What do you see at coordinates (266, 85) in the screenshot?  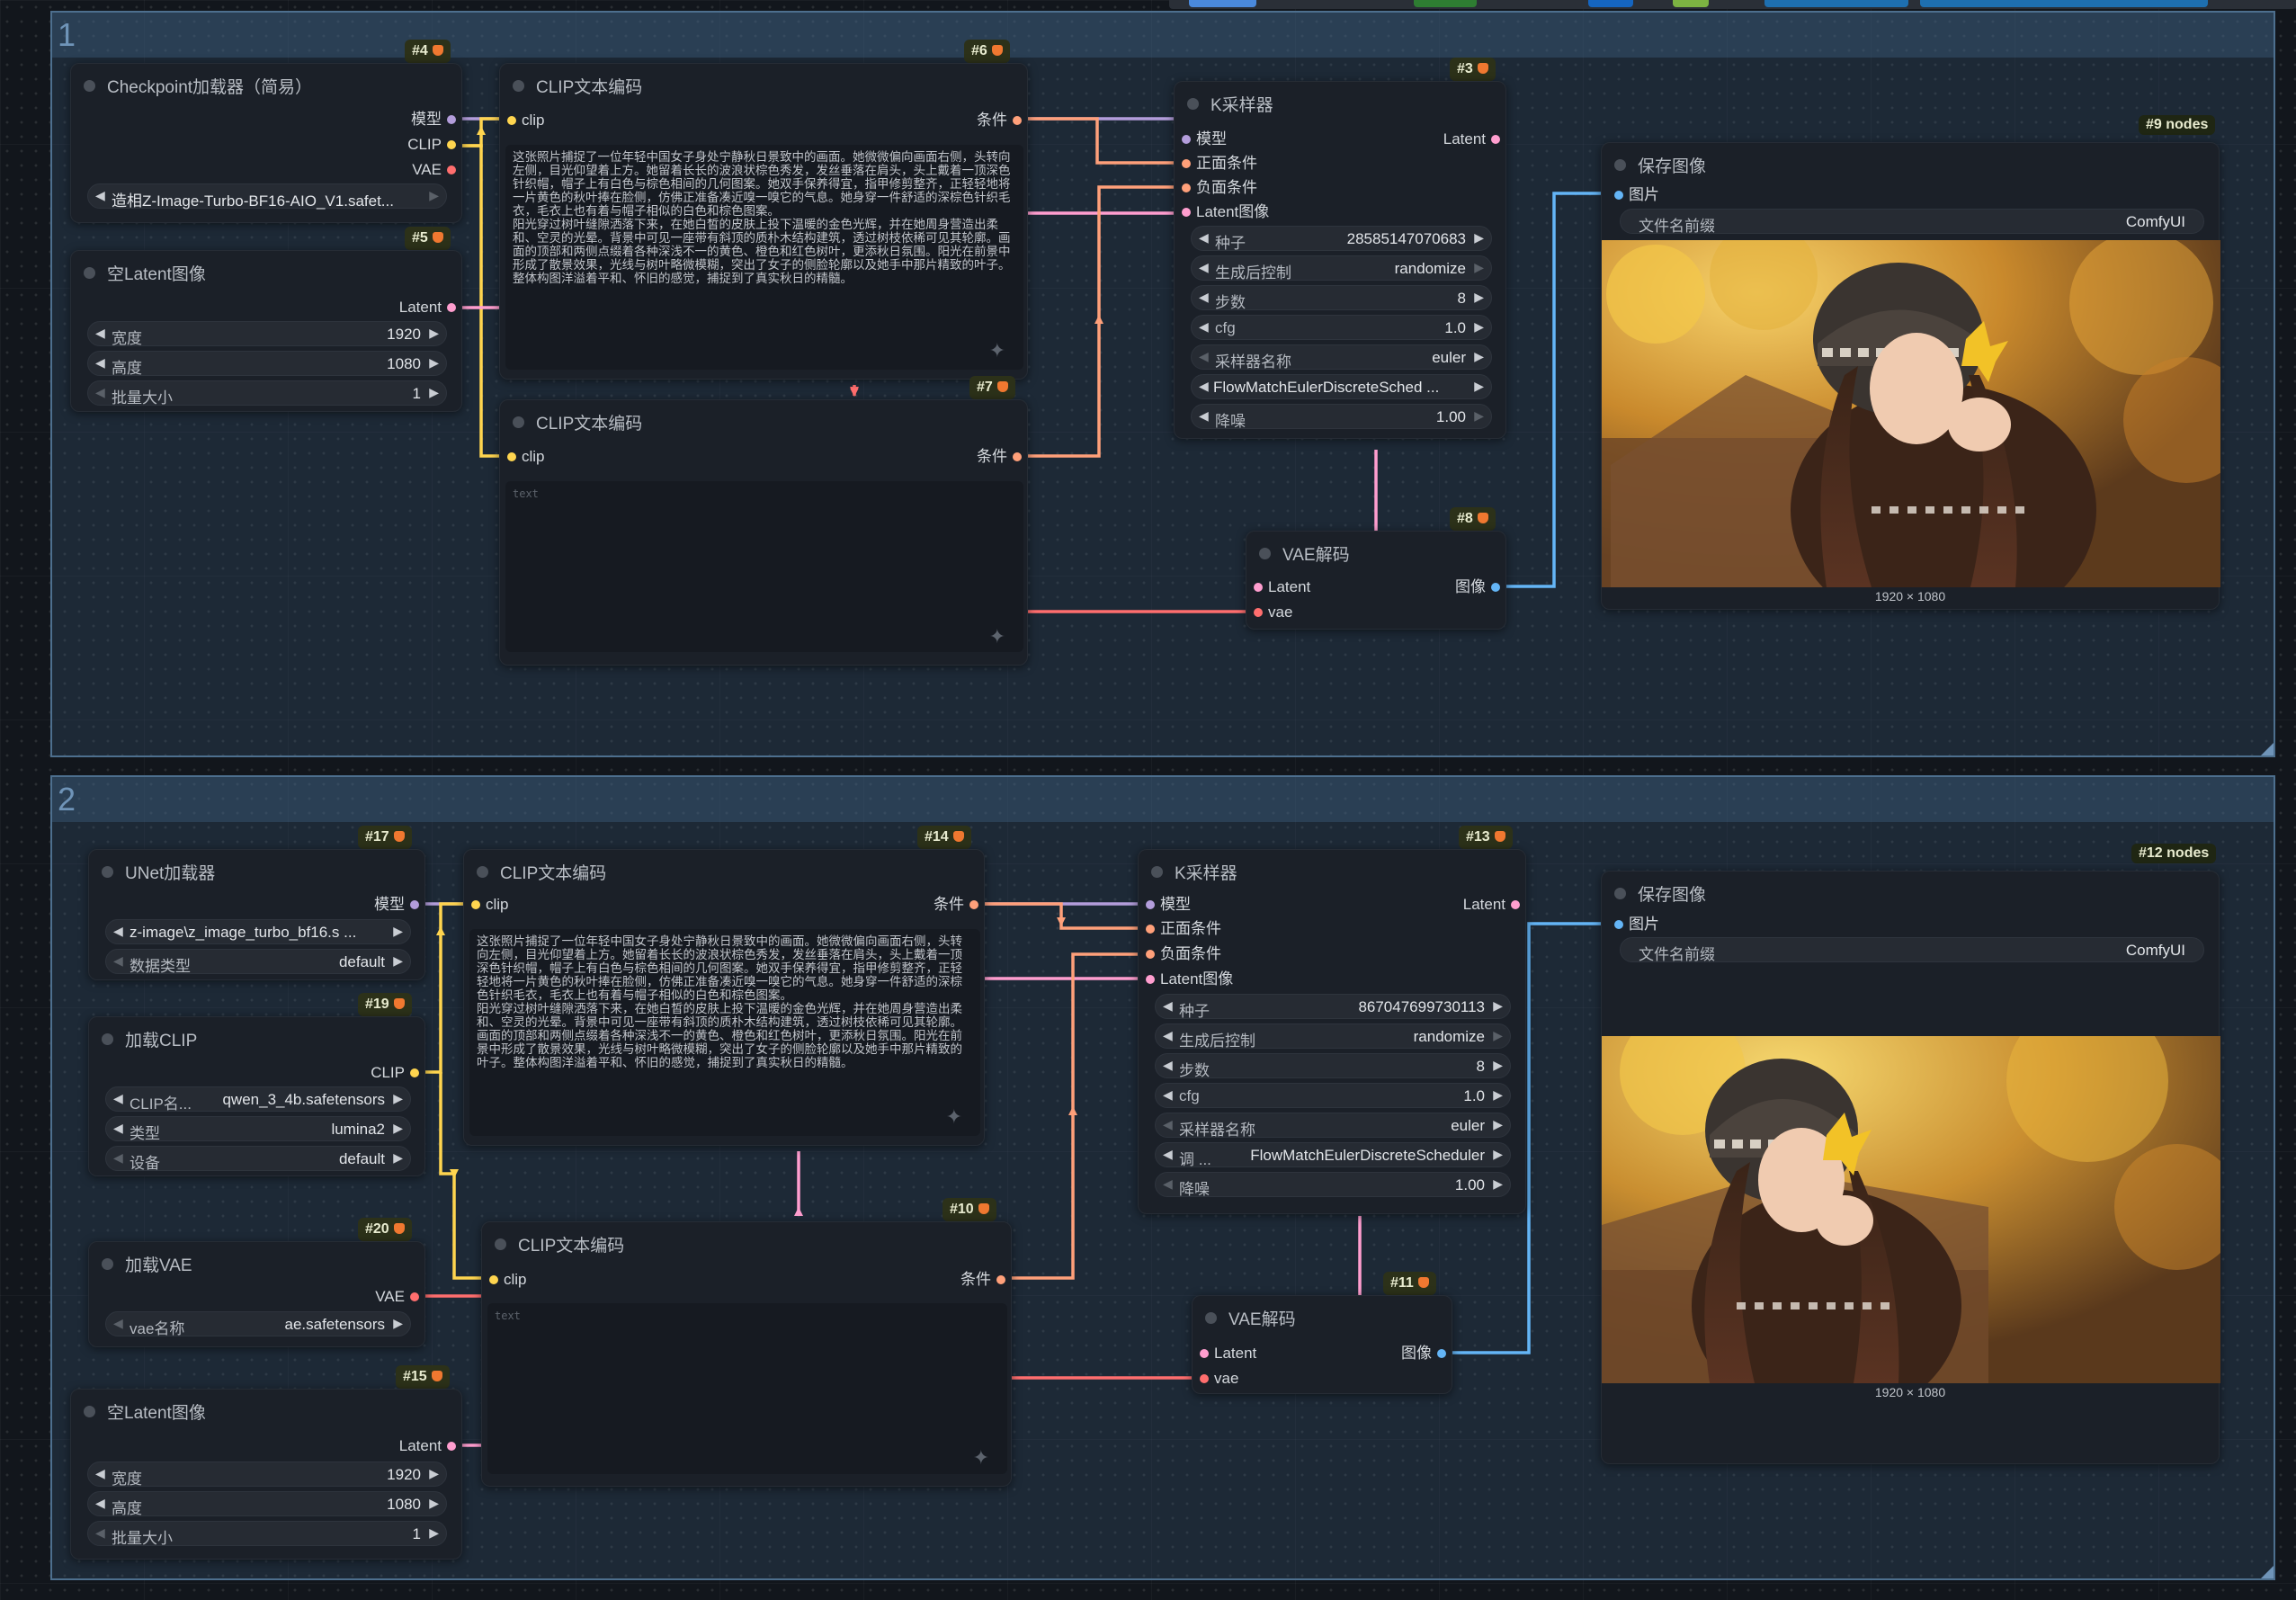 I see `node-header: Checkpoint加载器（简易）` at bounding box center [266, 85].